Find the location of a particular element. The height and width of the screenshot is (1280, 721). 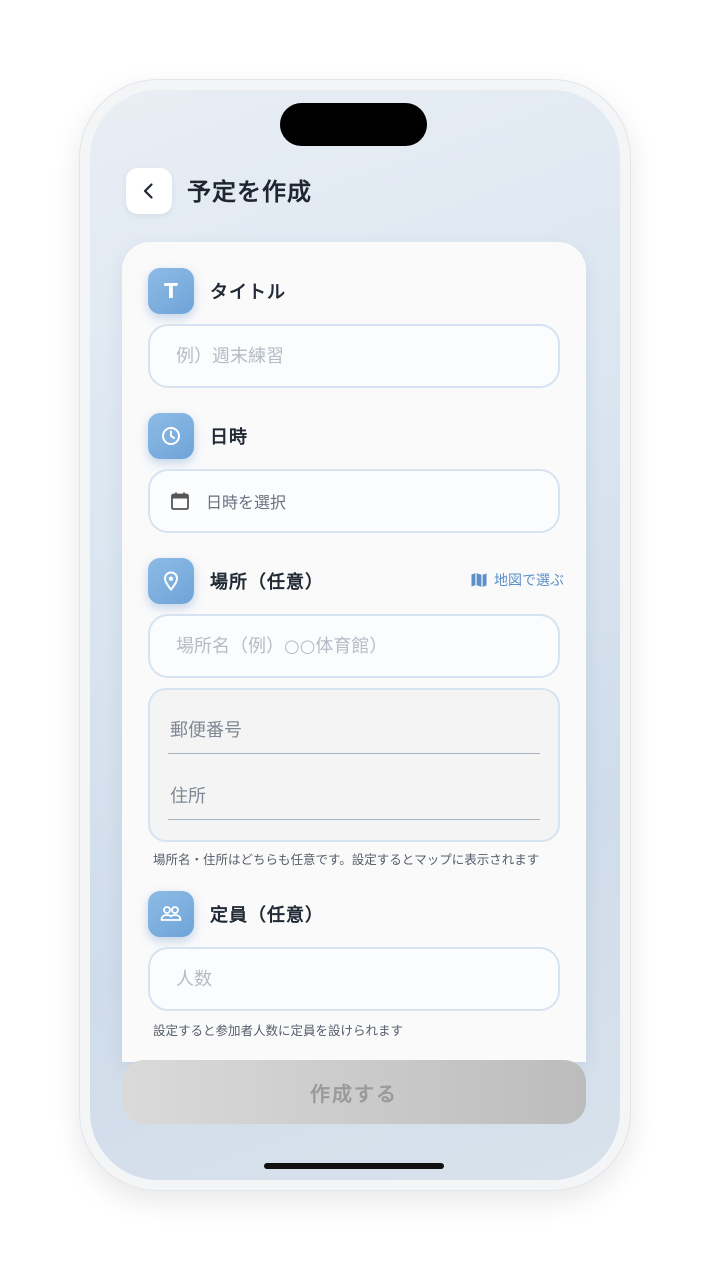

calendar-icon is located at coordinates (180, 501).